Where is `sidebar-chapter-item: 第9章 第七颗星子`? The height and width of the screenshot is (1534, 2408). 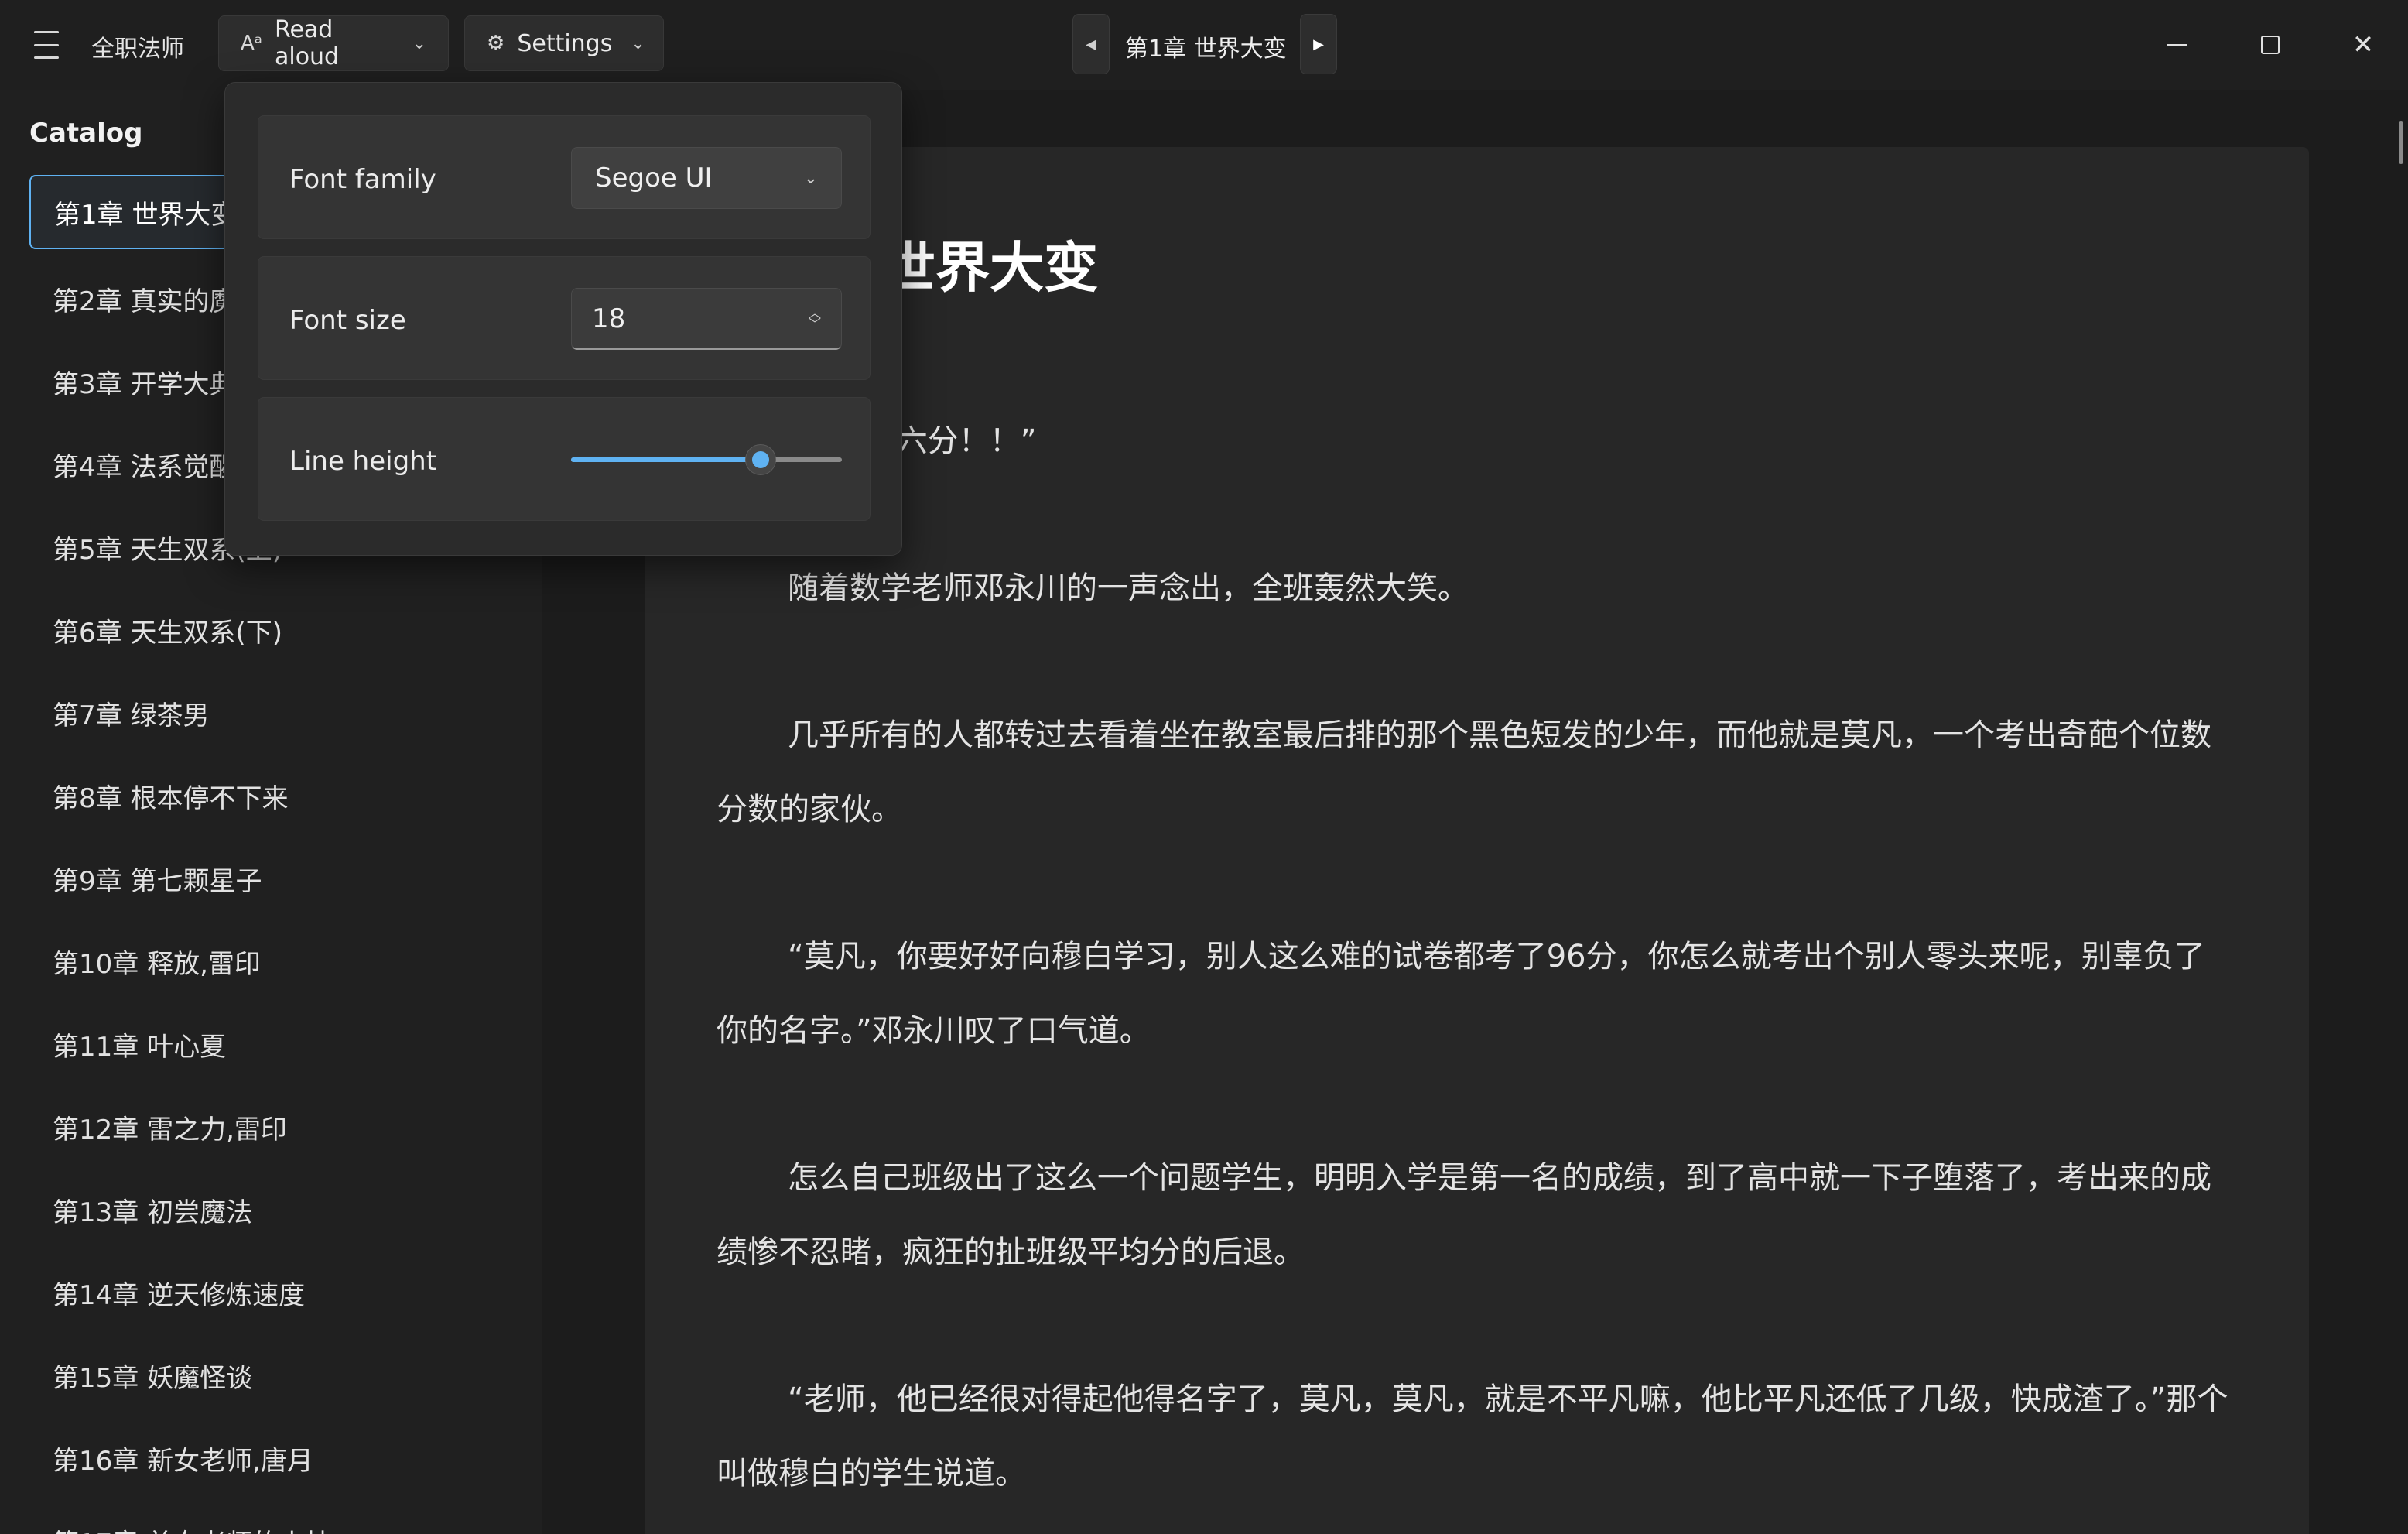 sidebar-chapter-item: 第9章 第七颗星子 is located at coordinates (277, 878).